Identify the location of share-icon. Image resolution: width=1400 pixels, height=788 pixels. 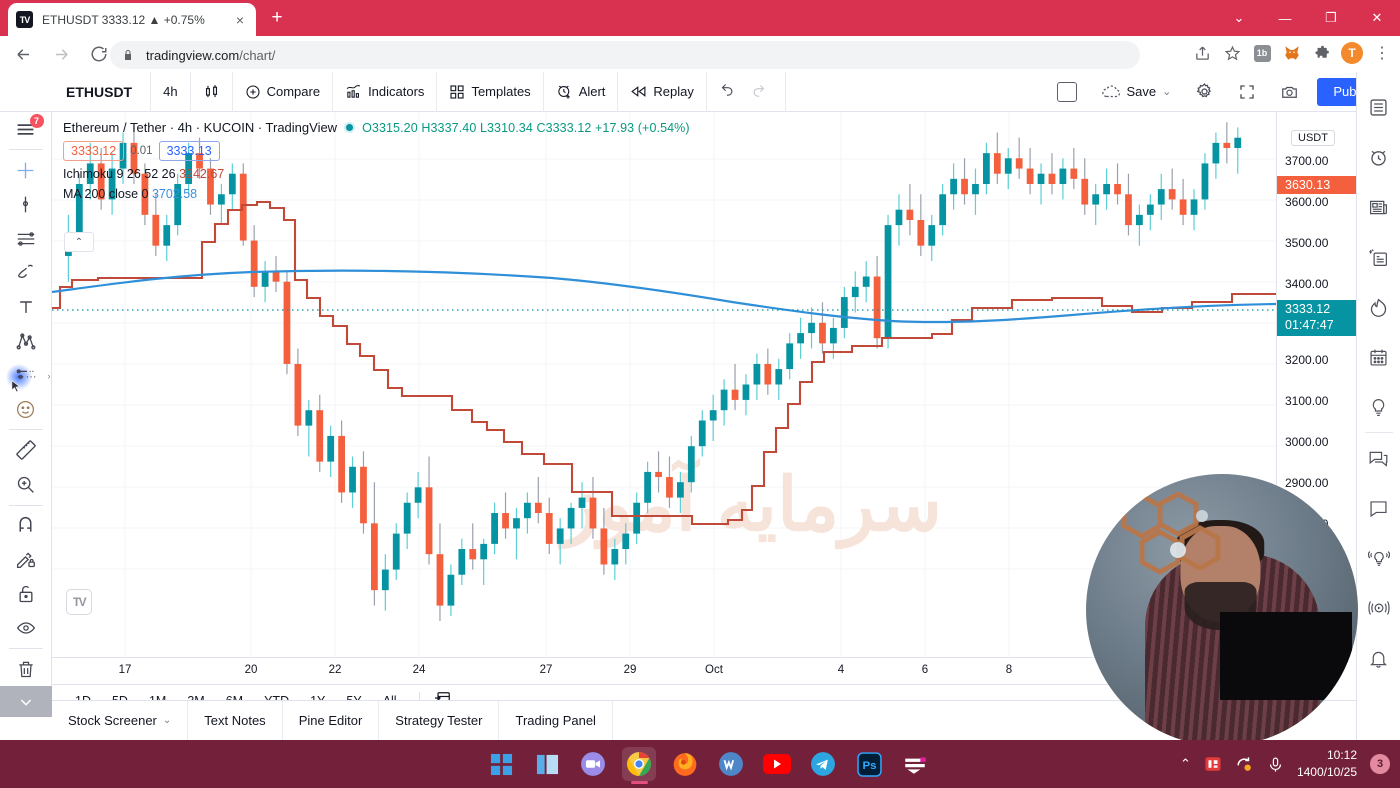
(1202, 53).